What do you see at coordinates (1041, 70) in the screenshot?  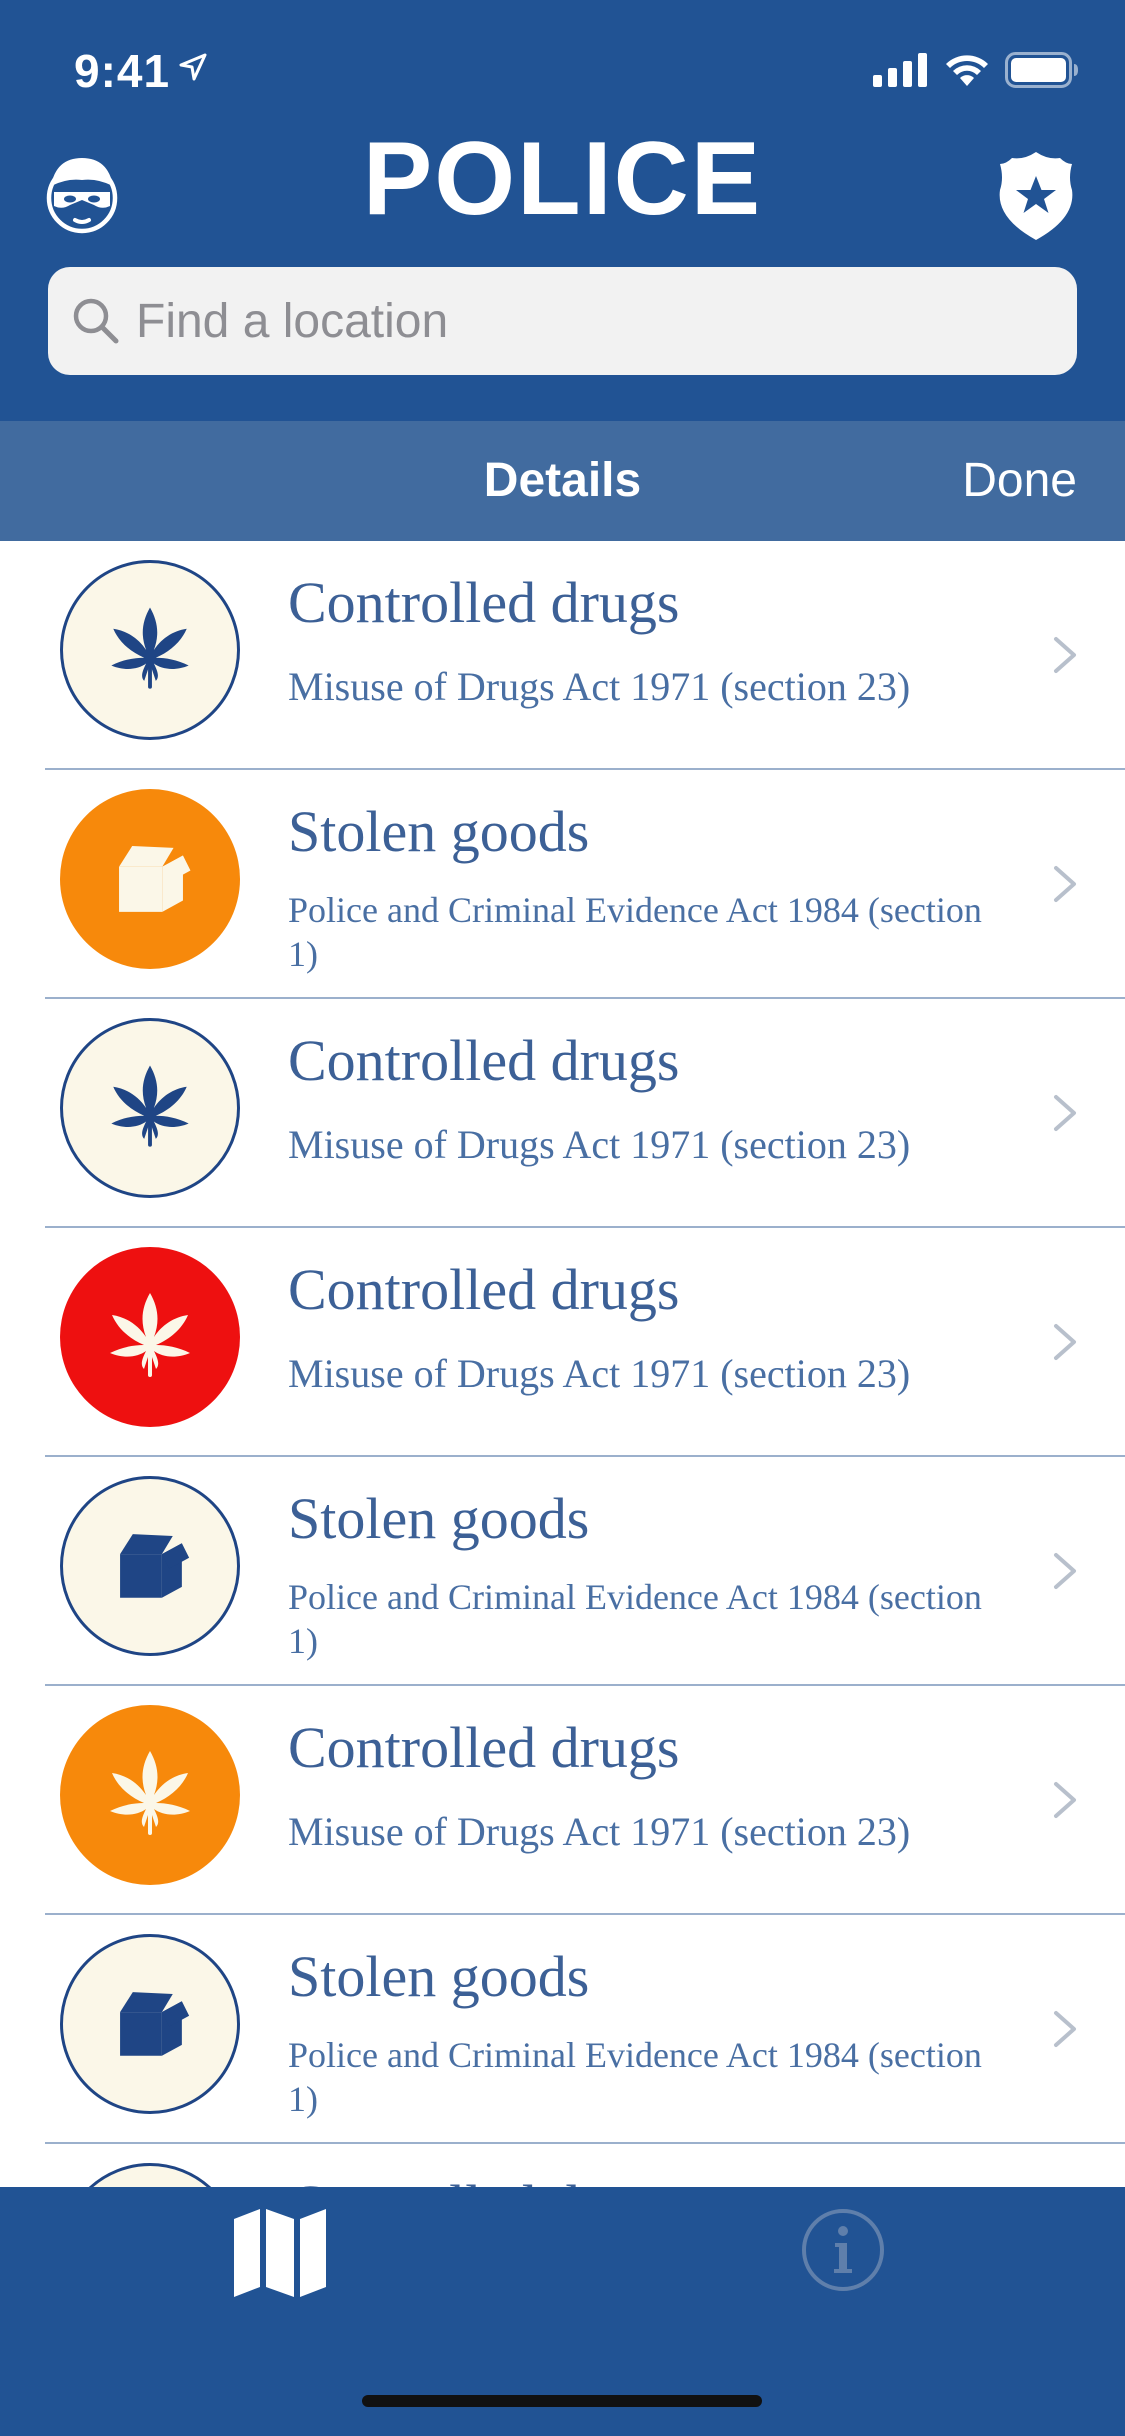 I see `battery-icon` at bounding box center [1041, 70].